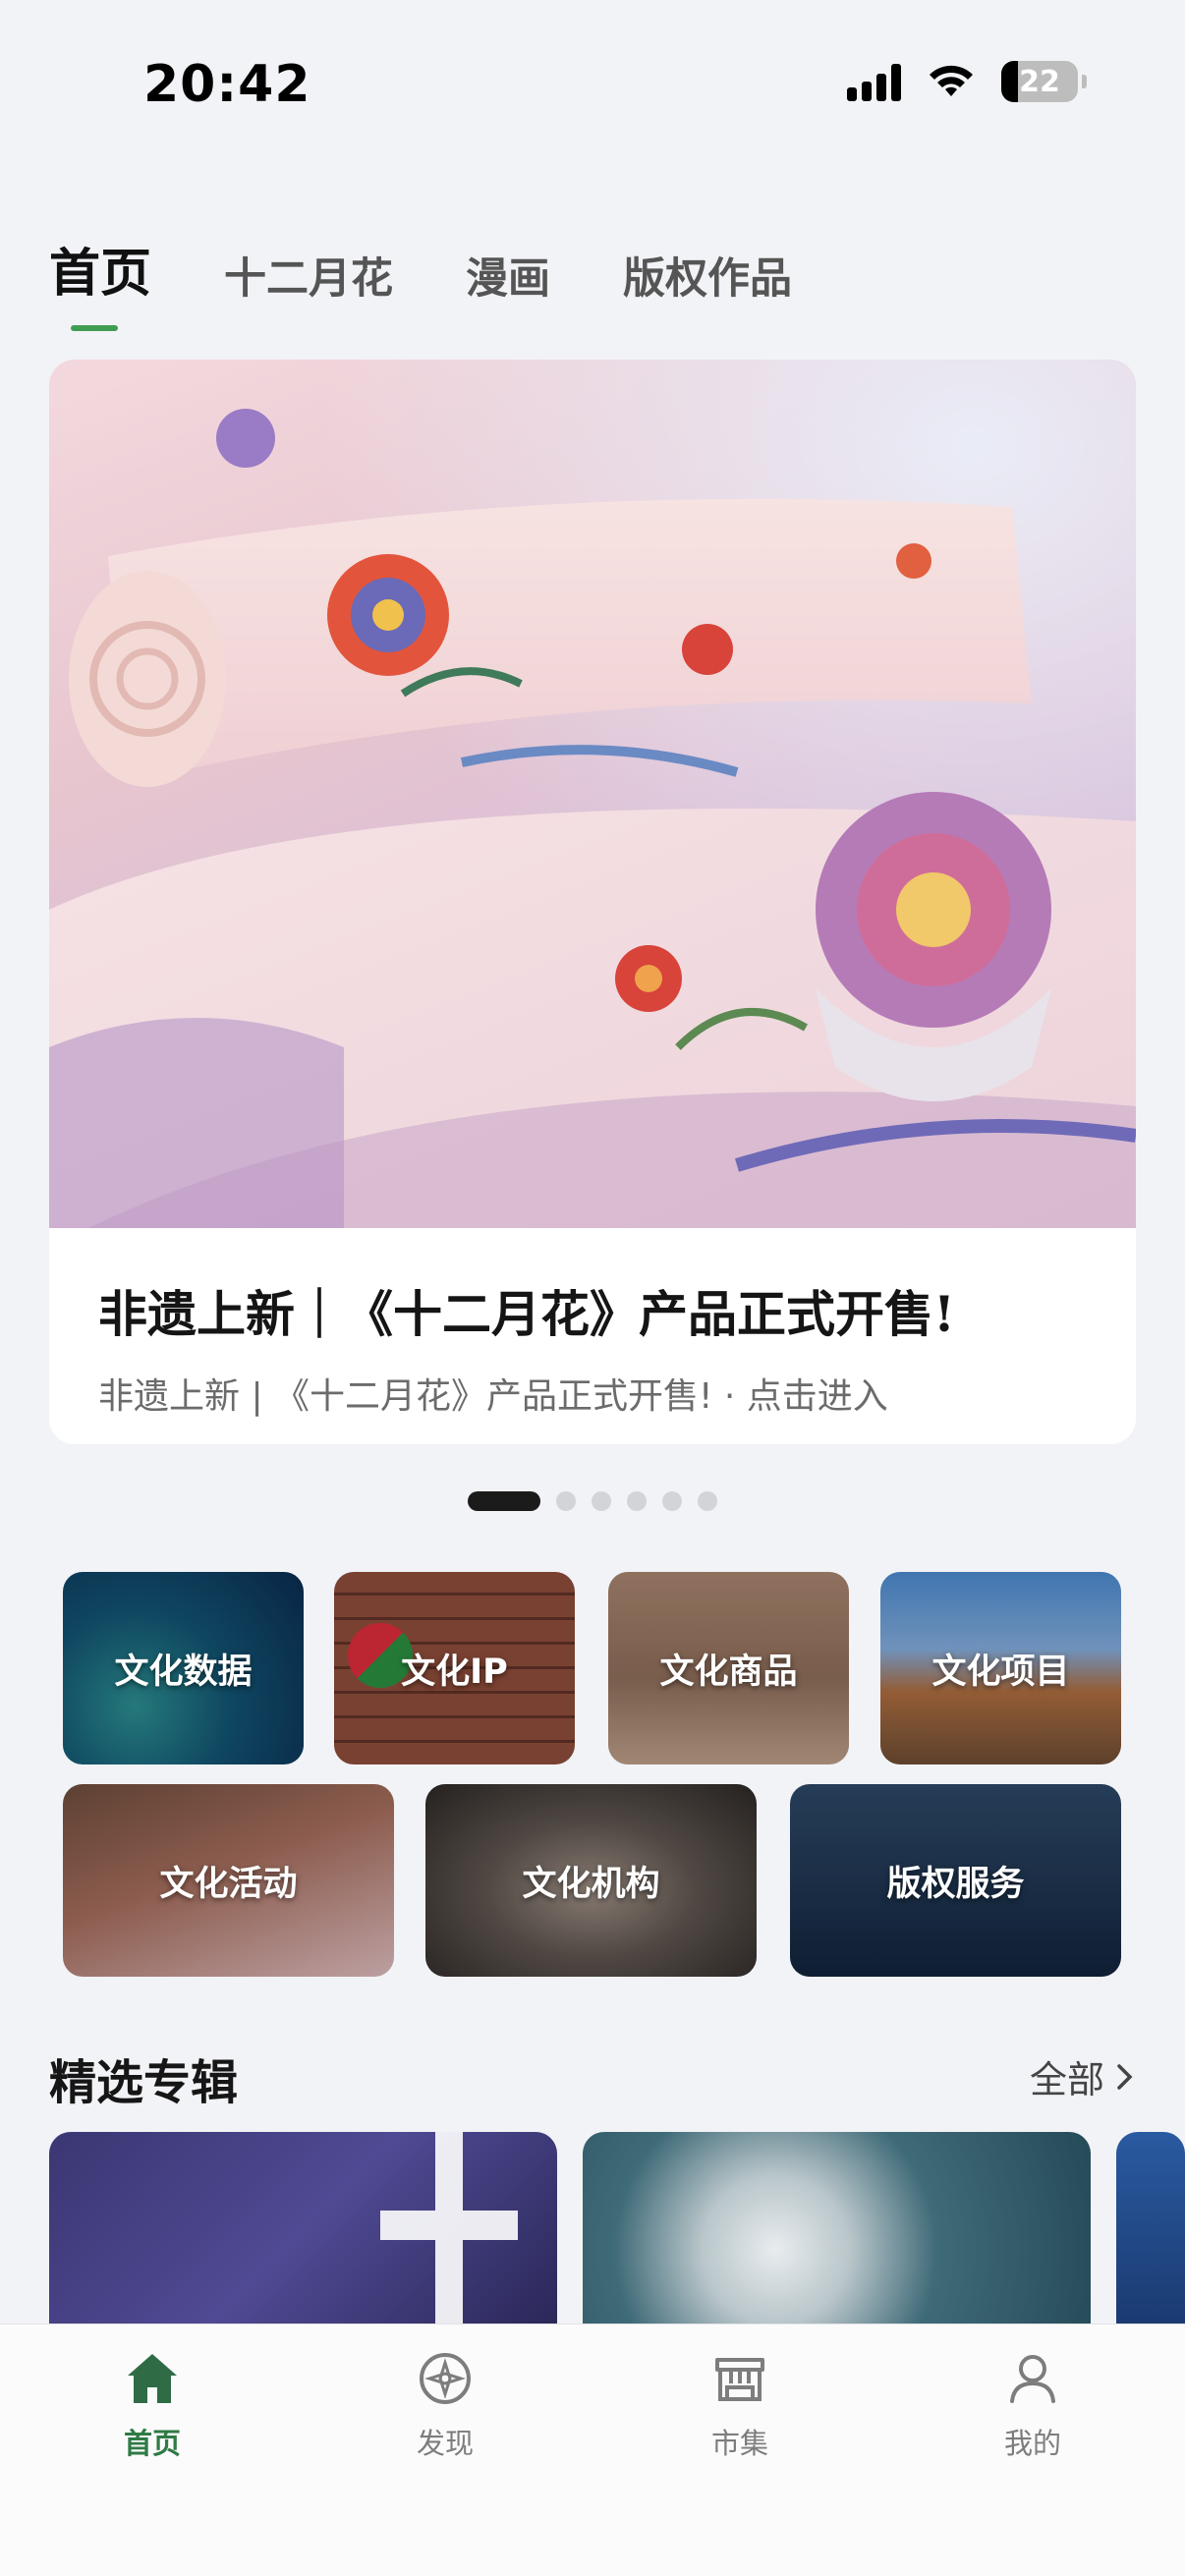 The height and width of the screenshot is (2576, 1185). I want to click on category-culture-project: 文化项目, so click(1001, 1668).